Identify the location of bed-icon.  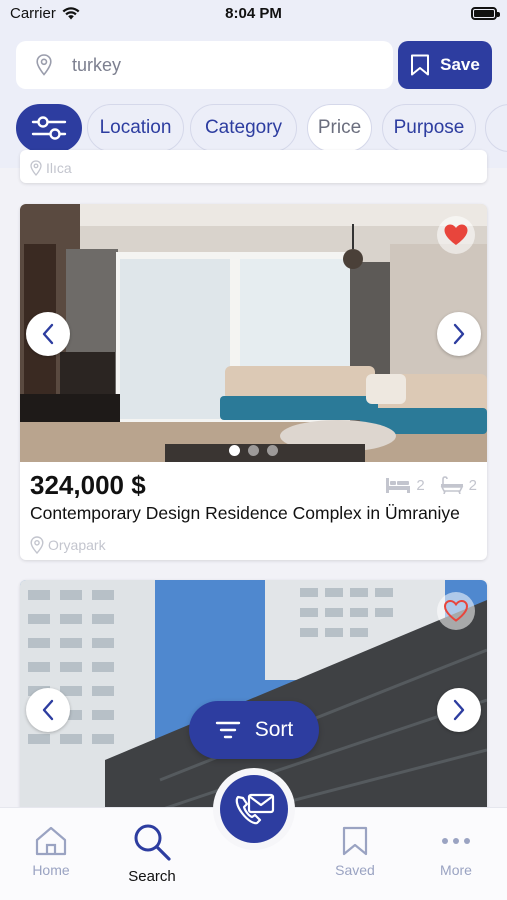
(398, 485).